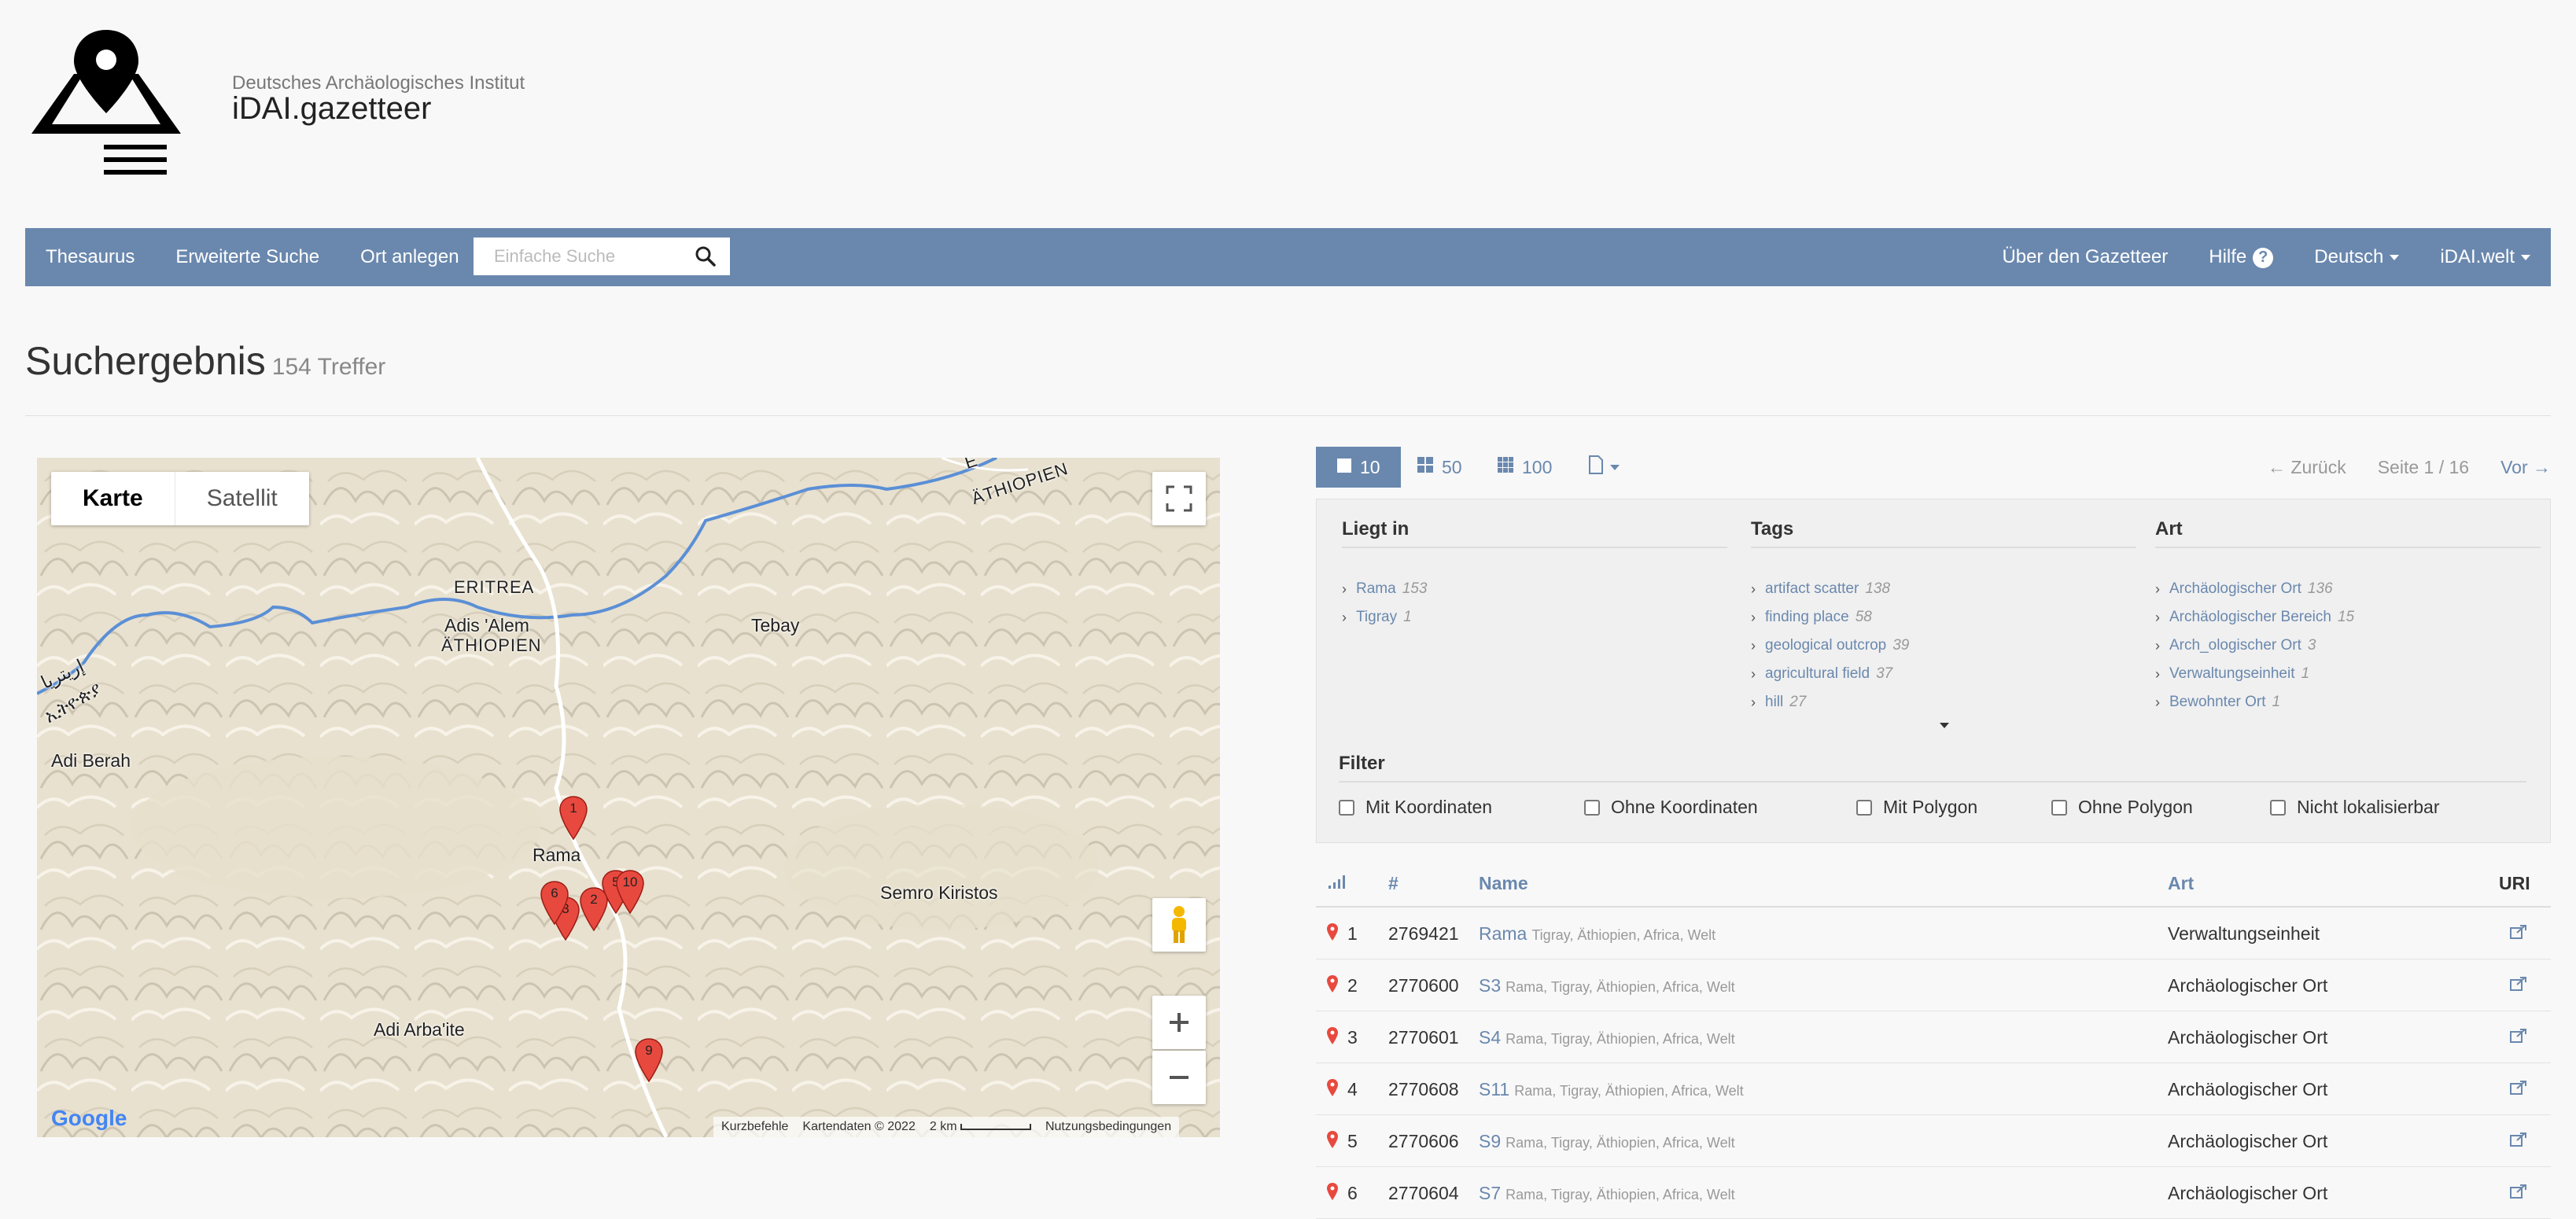 Image resolution: width=2576 pixels, height=1219 pixels. I want to click on filter-checkbox: Ohne Koordinaten, so click(1671, 807).